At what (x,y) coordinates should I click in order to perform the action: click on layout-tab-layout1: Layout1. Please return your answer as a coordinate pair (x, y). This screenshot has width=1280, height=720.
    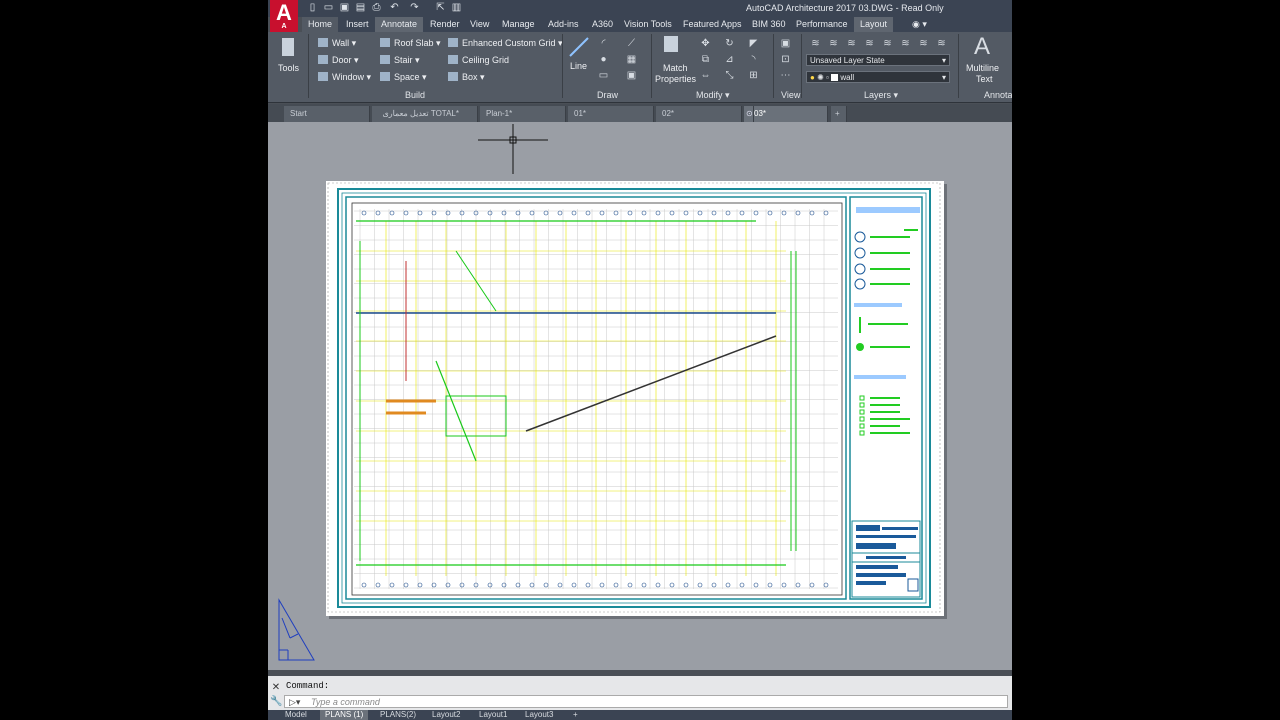
    Looking at the image, I should click on (493, 715).